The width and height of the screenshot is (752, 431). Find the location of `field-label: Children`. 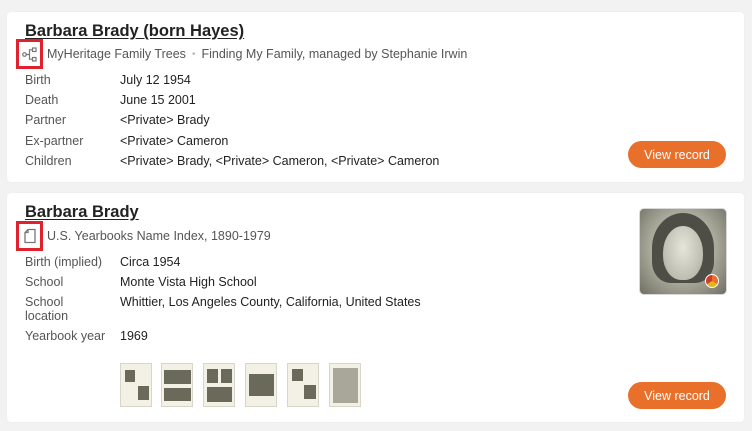

field-label: Children is located at coordinates (48, 161).